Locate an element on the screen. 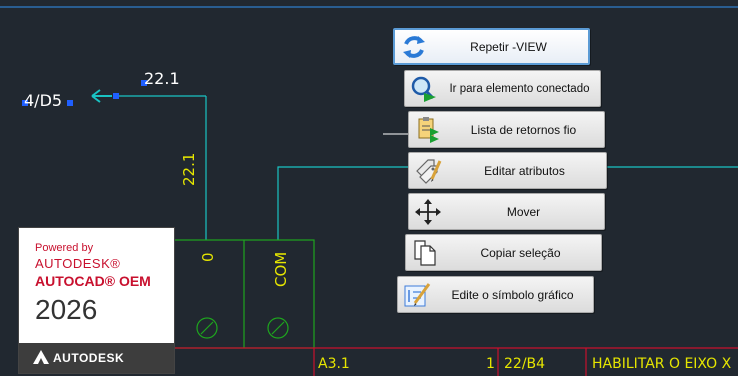  badge-autodesk: AUTODESK® is located at coordinates (78, 263).